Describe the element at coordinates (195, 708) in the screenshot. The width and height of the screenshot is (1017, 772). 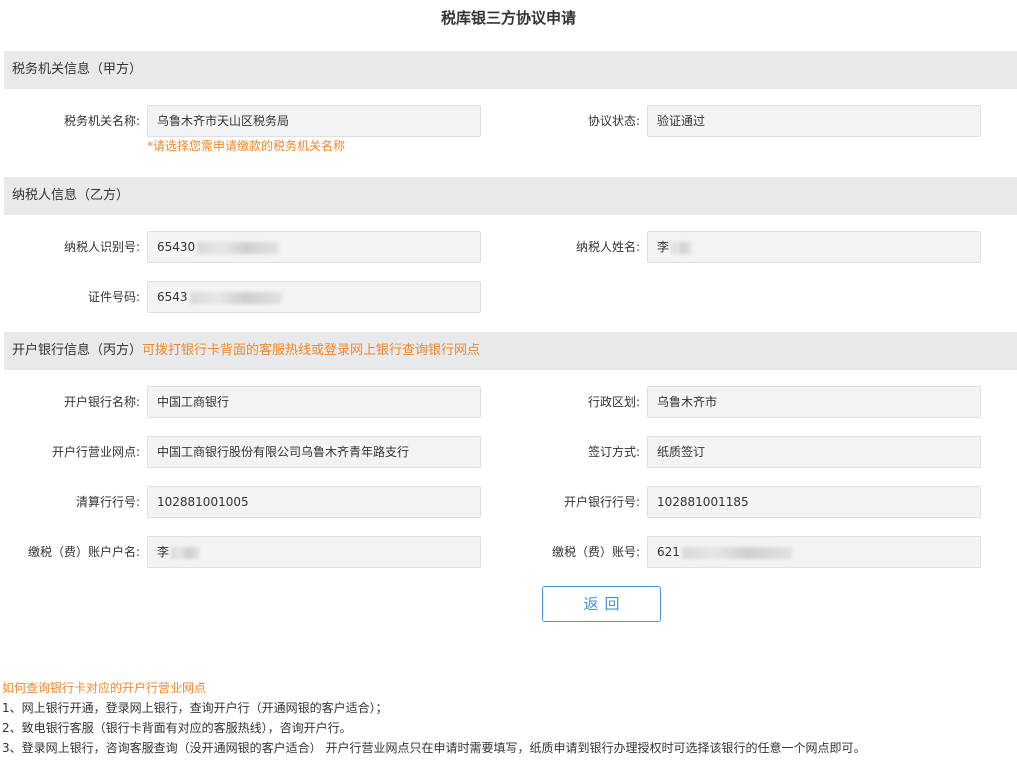
I see `help-item: 1、网上银行开通，登录网上银行，查询开户行（开通网银的客户适合）；` at that location.